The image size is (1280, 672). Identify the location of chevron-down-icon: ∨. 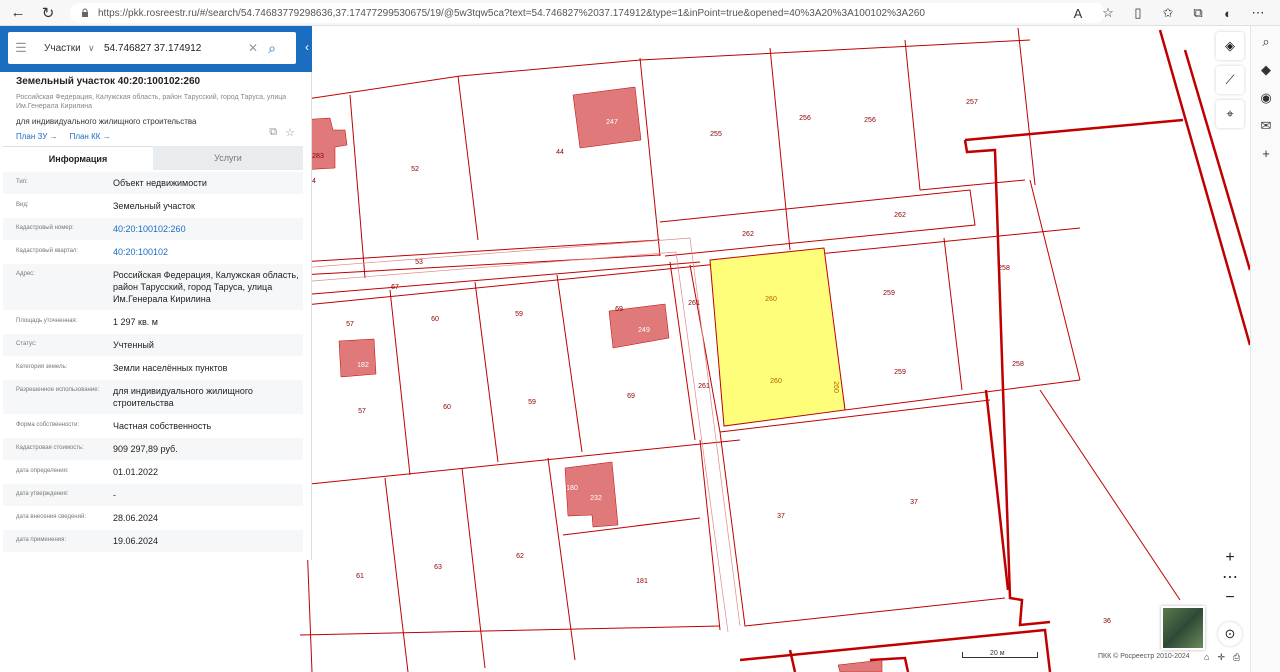
(96, 48).